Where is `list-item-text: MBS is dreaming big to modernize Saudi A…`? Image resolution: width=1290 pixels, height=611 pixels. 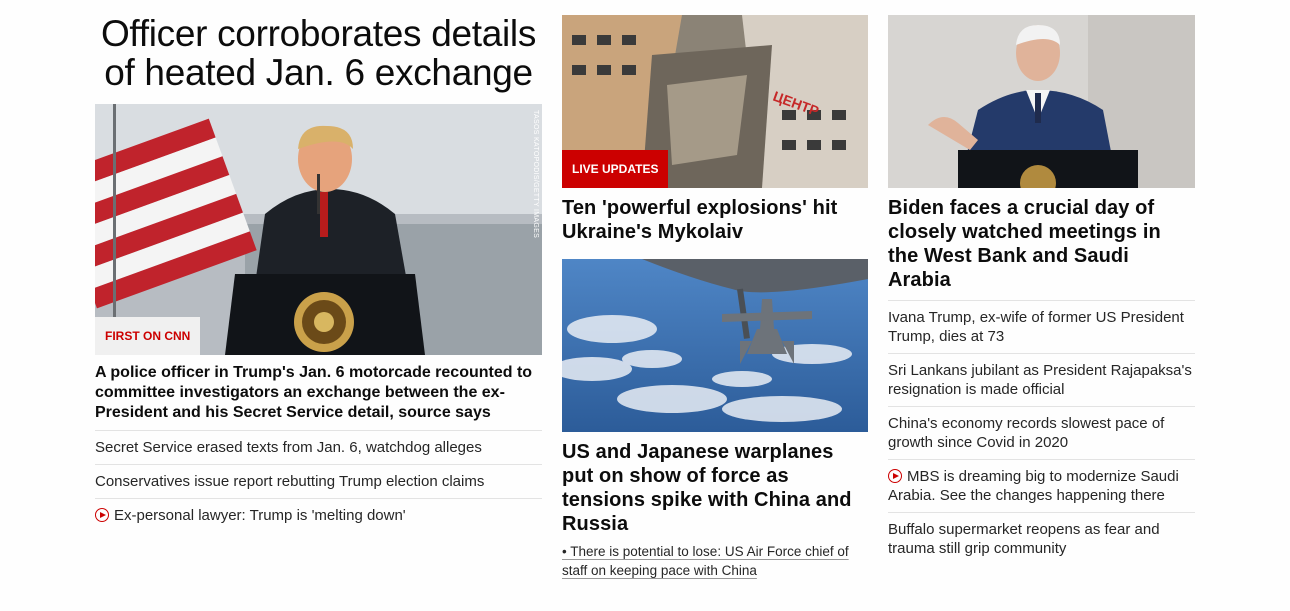 list-item-text: MBS is dreaming big to modernize Saudi A… is located at coordinates (1033, 486).